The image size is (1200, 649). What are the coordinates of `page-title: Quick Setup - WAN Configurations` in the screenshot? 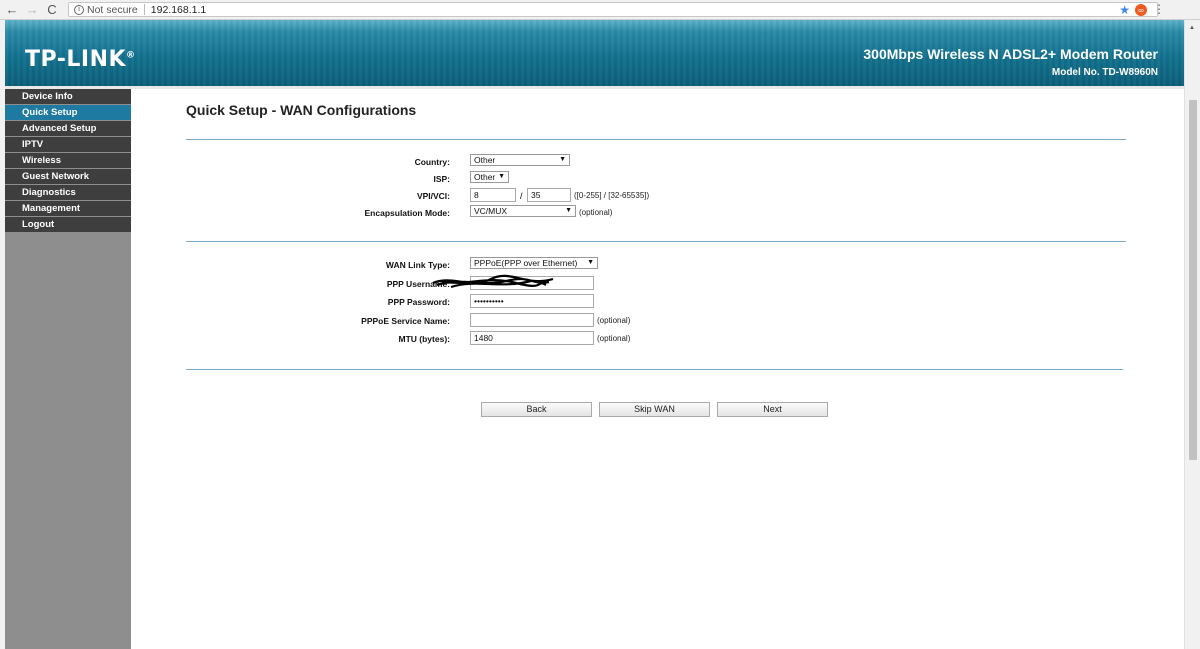 It's located at (301, 110).